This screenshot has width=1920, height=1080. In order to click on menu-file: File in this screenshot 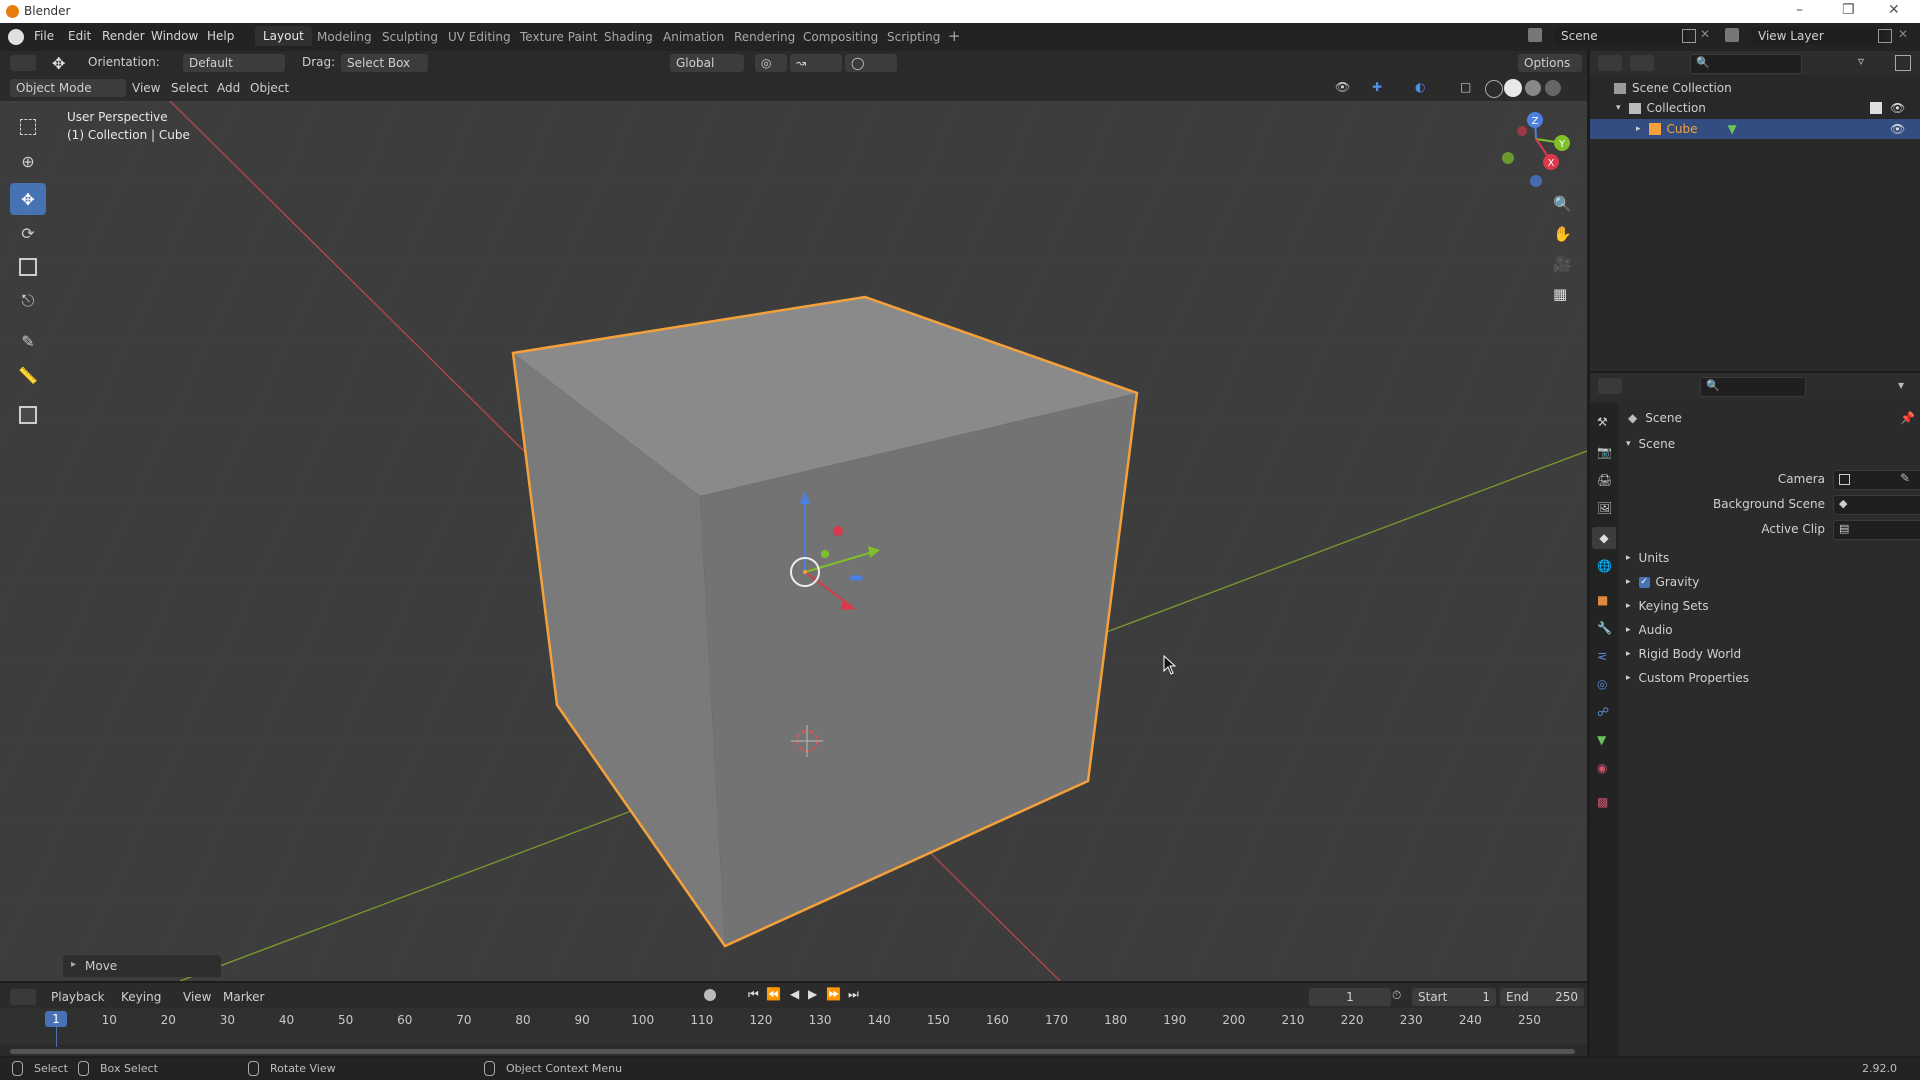, I will do `click(44, 36)`.